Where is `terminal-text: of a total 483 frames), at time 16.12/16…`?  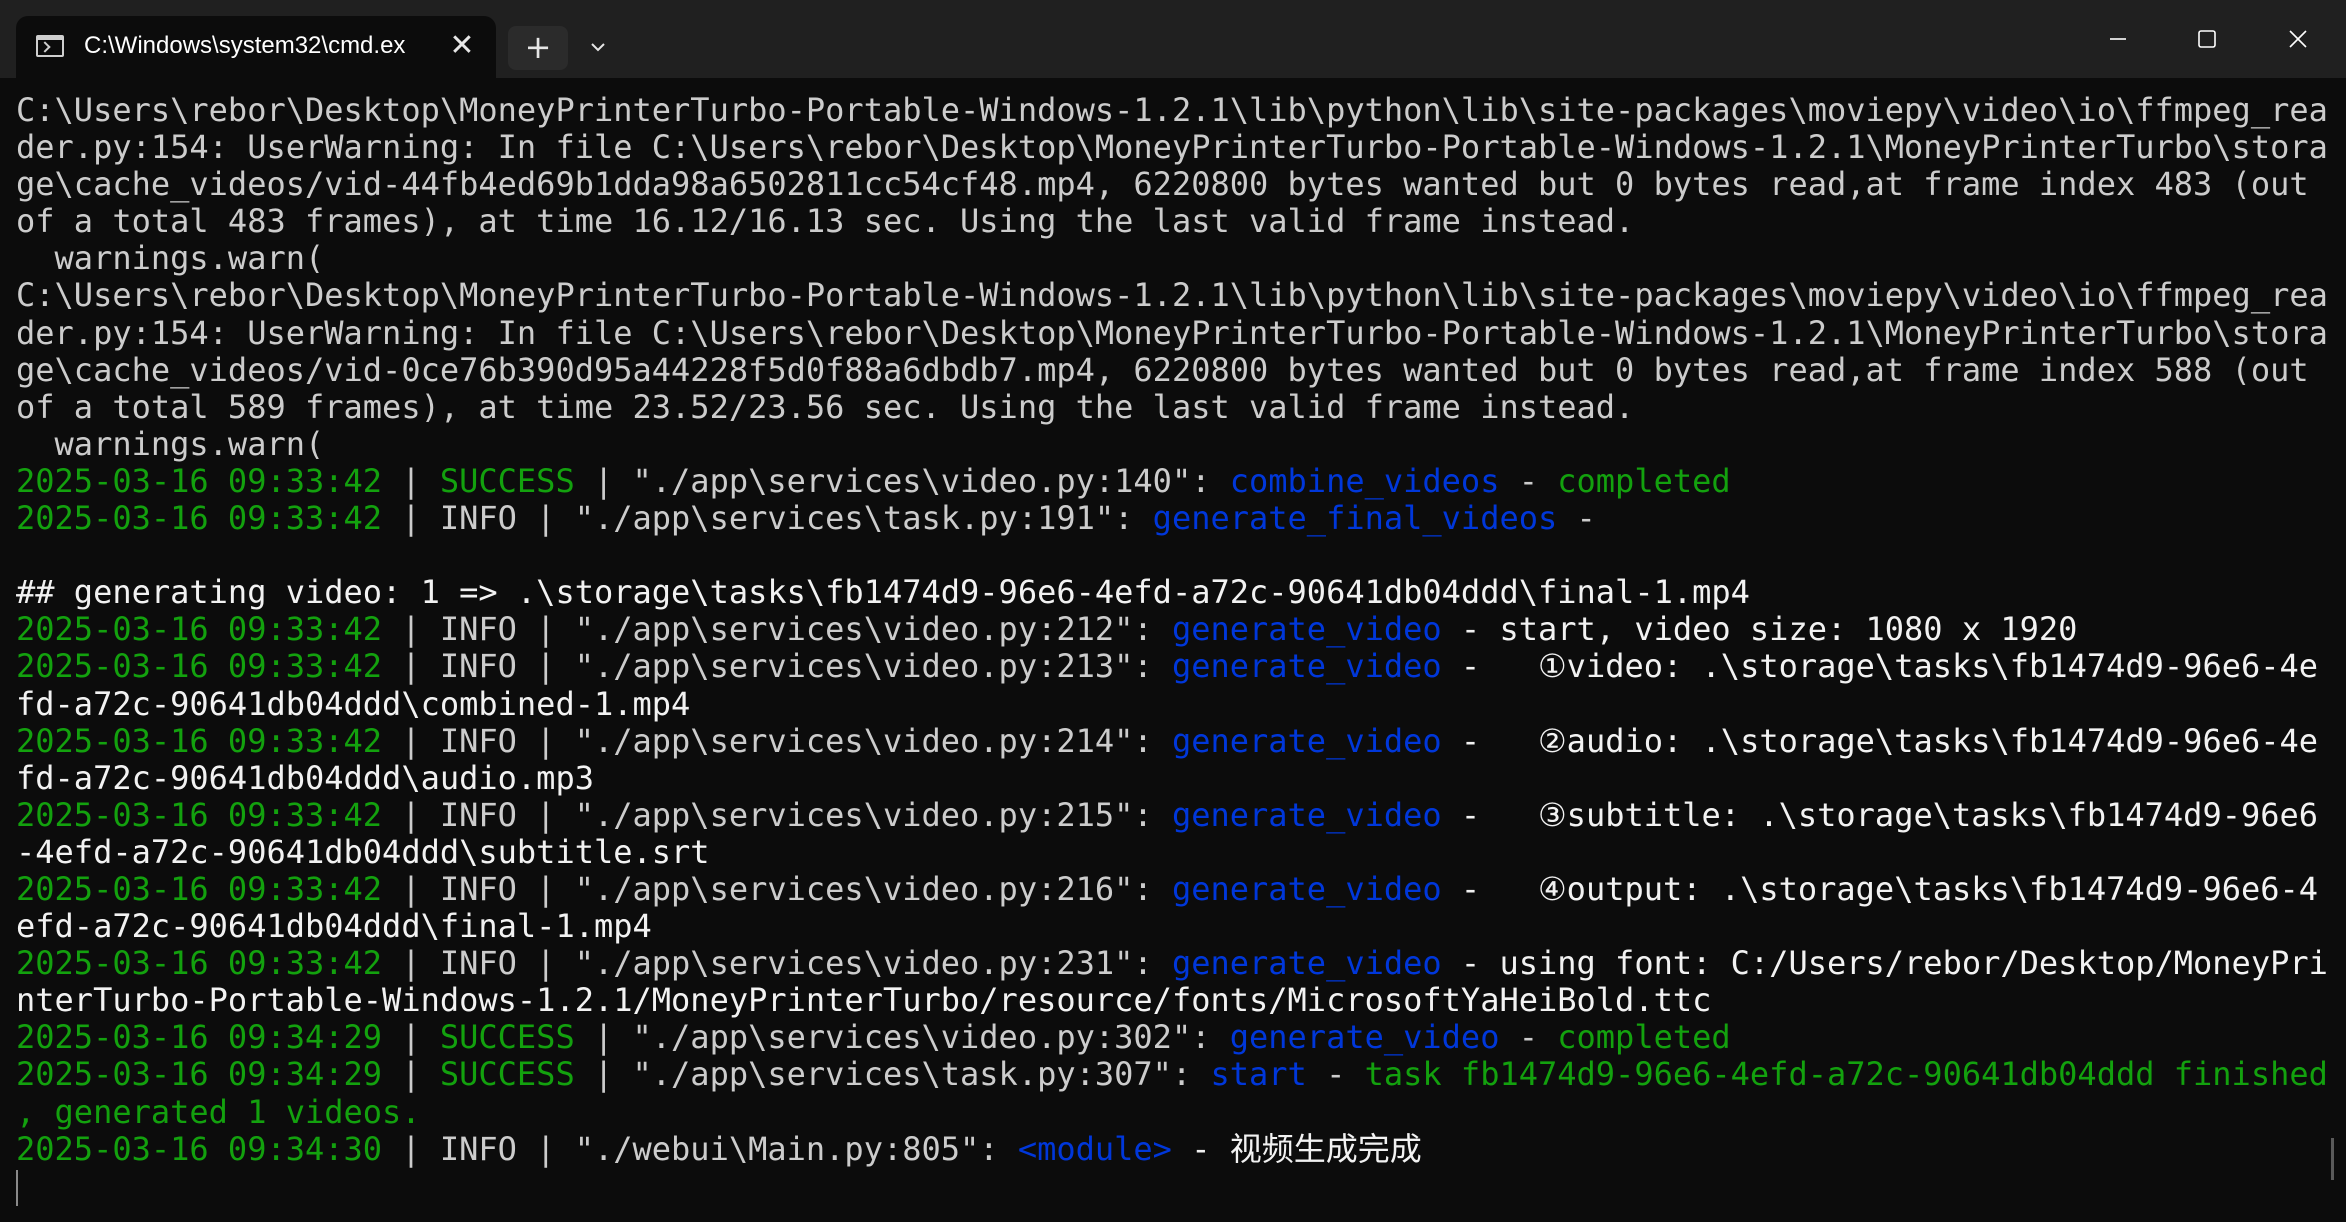 terminal-text: of a total 483 frames), at time 16.12/16… is located at coordinates (825, 221).